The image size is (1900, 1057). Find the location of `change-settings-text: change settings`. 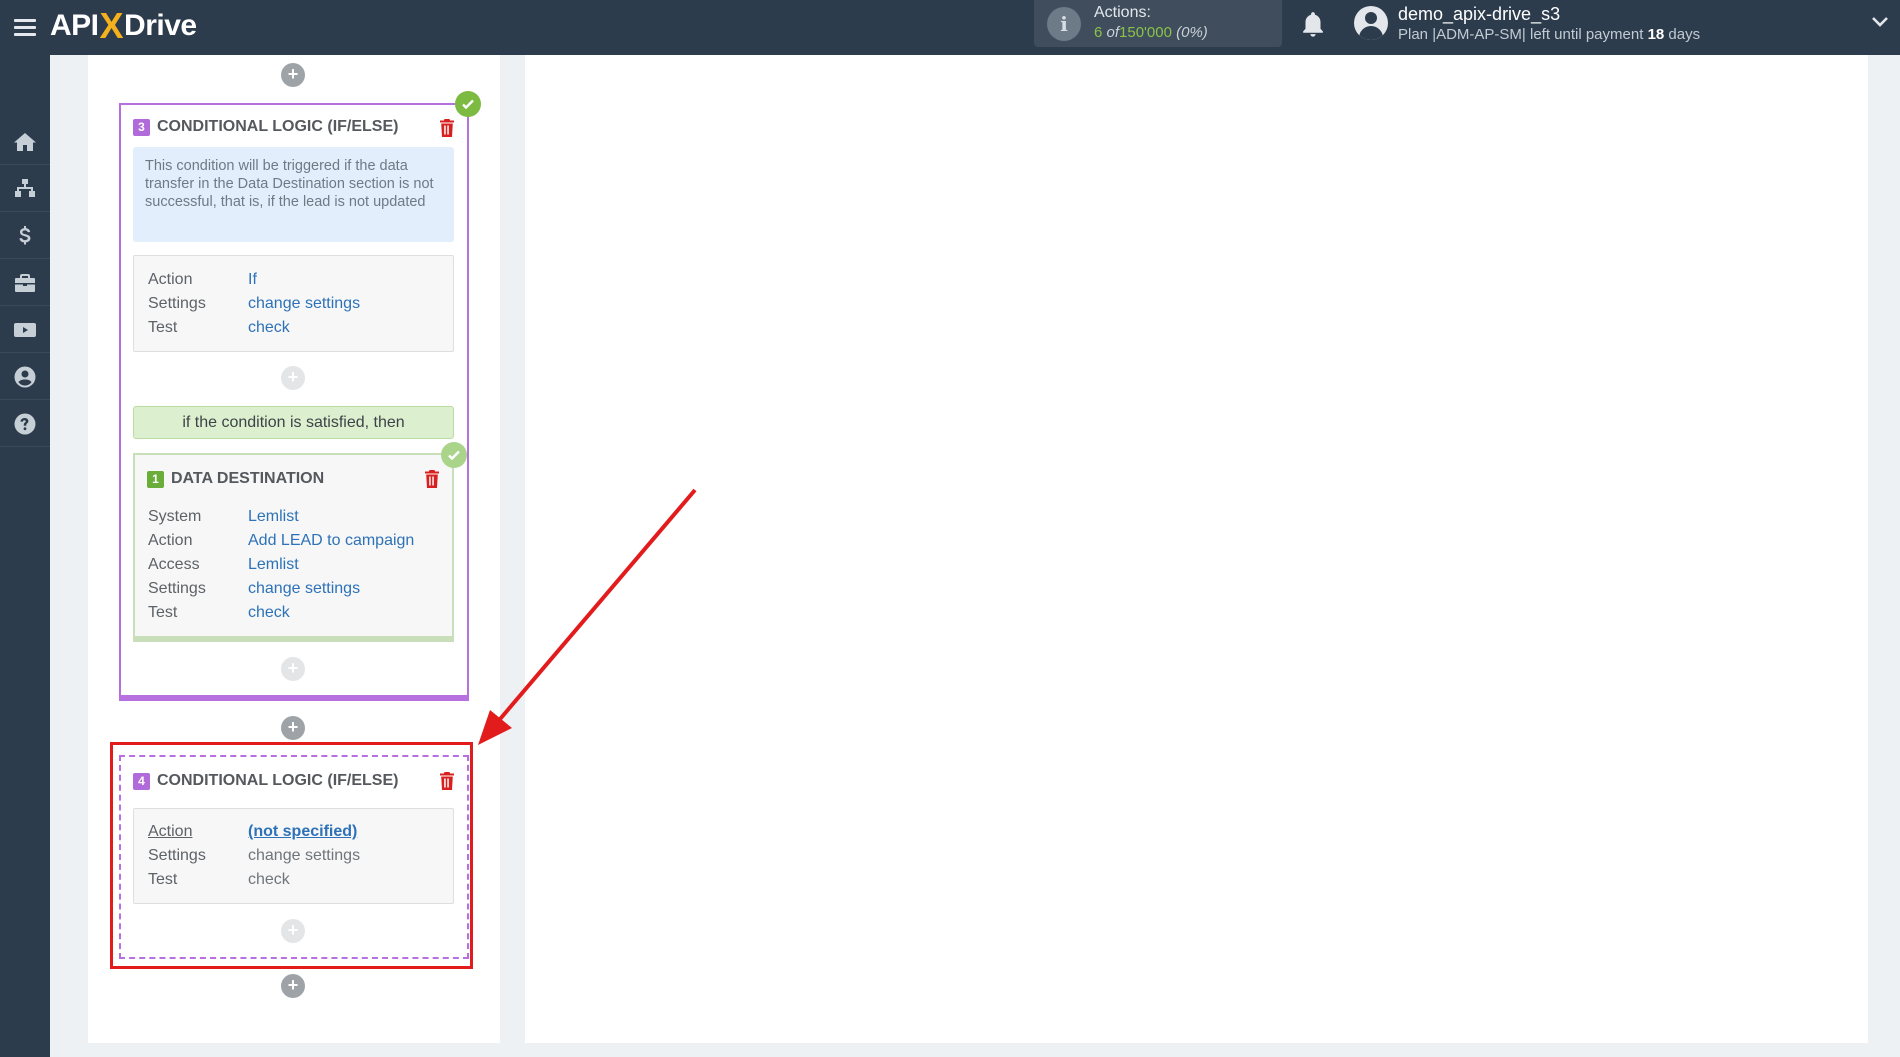

change-settings-text: change settings is located at coordinates (304, 855).